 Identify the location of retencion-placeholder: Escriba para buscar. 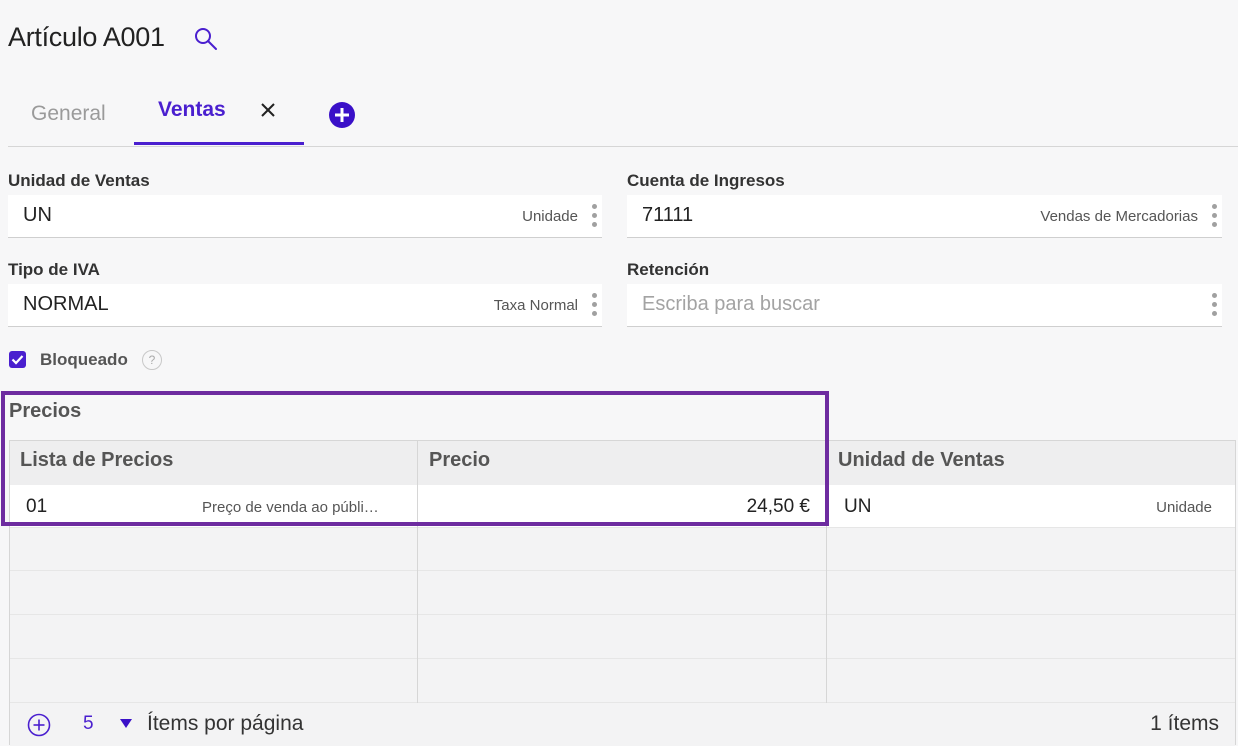
(731, 304).